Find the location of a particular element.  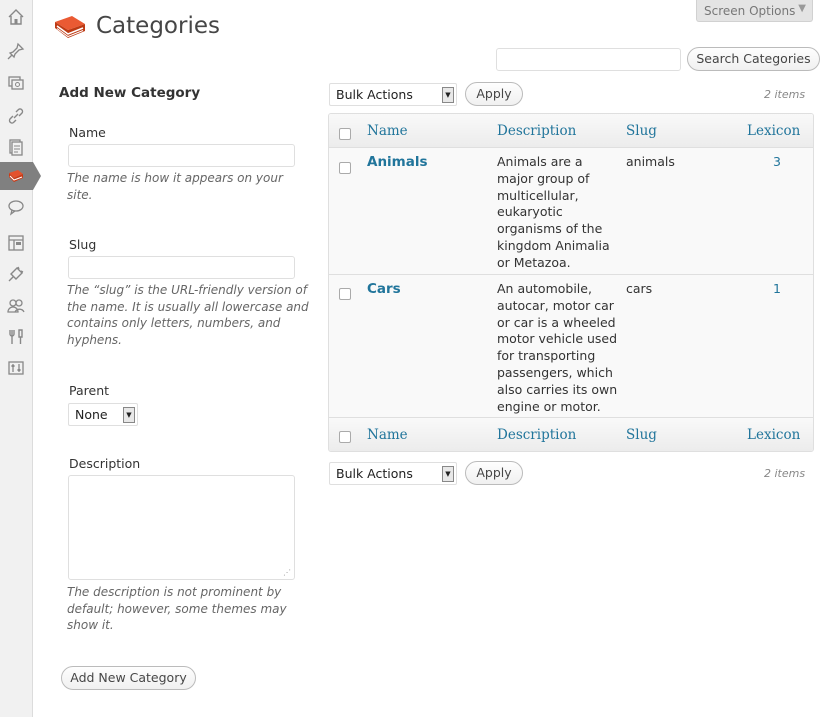

name-label: Name is located at coordinates (87, 132).